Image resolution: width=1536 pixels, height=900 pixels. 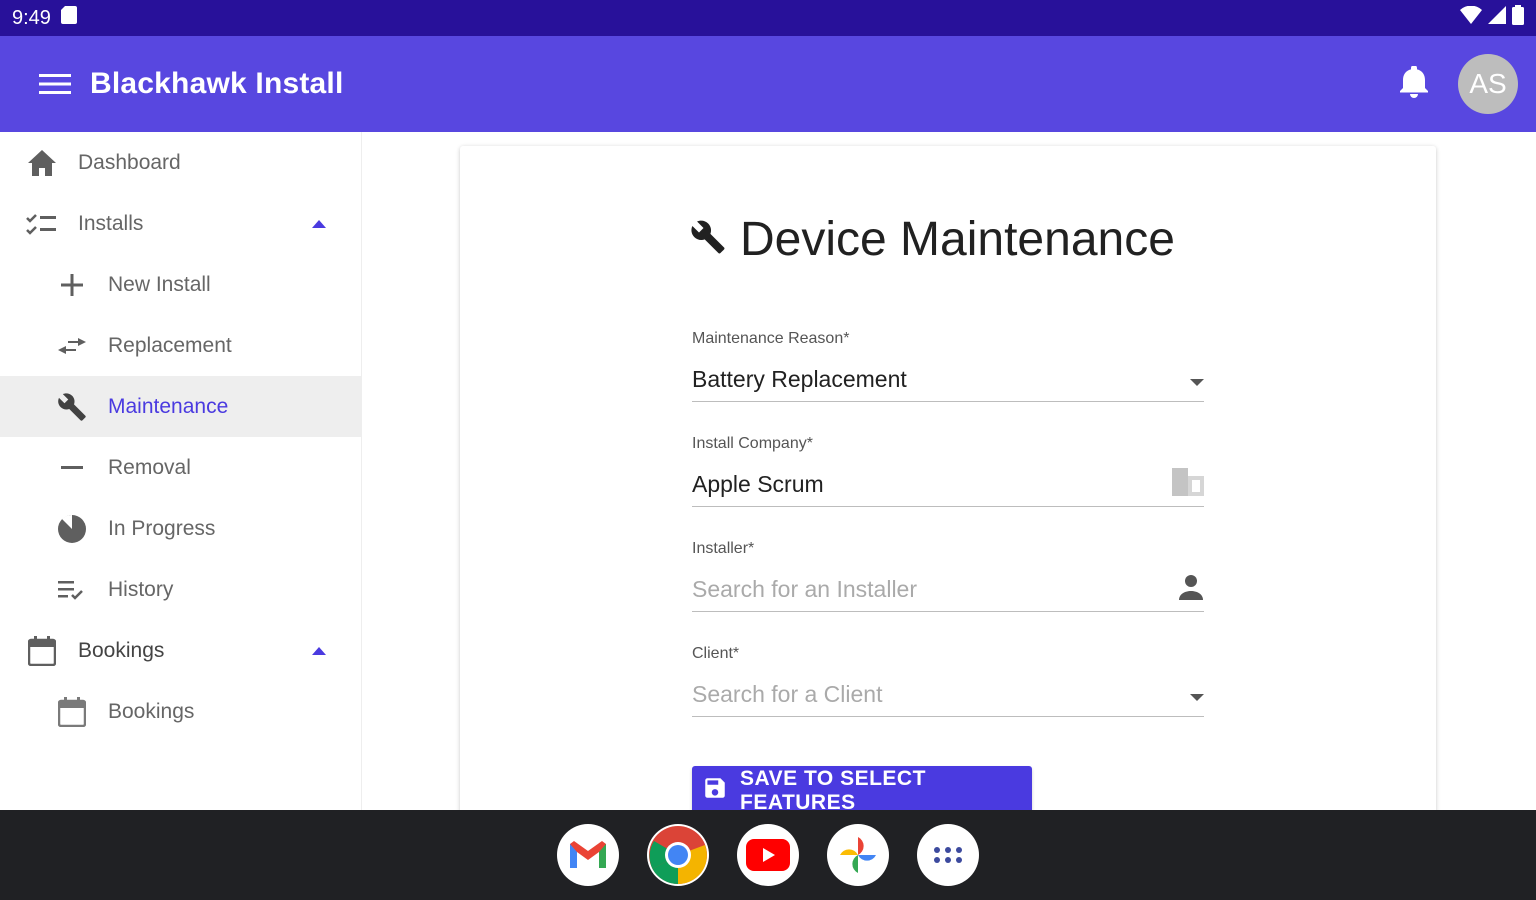 What do you see at coordinates (170, 345) in the screenshot?
I see `sidebar-item-label: Replacement` at bounding box center [170, 345].